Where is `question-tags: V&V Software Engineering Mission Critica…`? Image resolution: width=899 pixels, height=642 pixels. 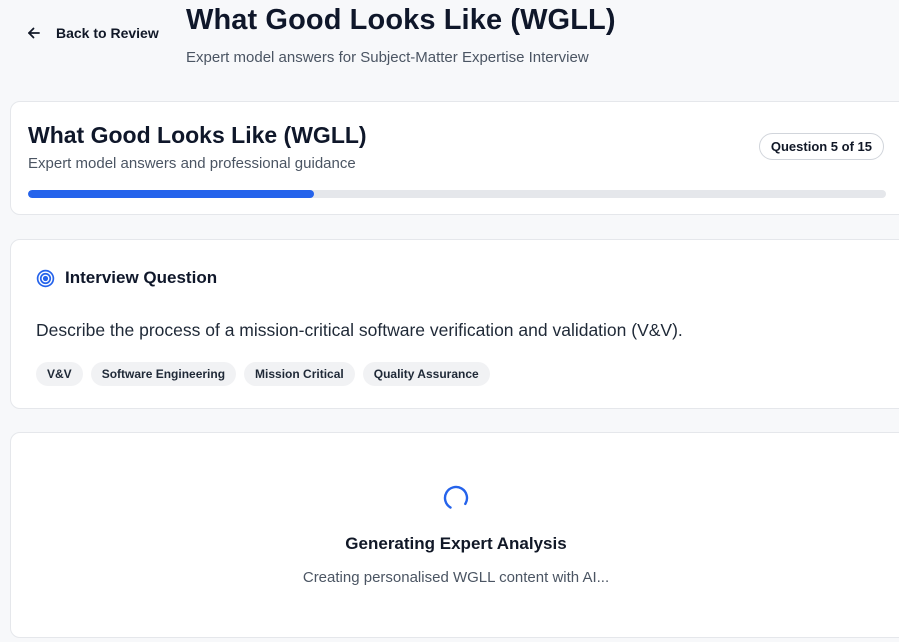
question-tags: V&V Software Engineering Mission Critica… is located at coordinates (263, 374).